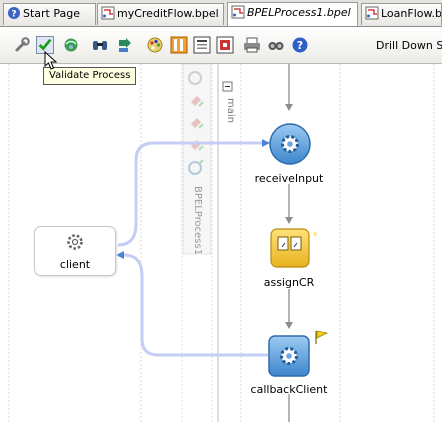  What do you see at coordinates (411, 13) in the screenshot?
I see `tab-label: LoanFlow.bpe` at bounding box center [411, 13].